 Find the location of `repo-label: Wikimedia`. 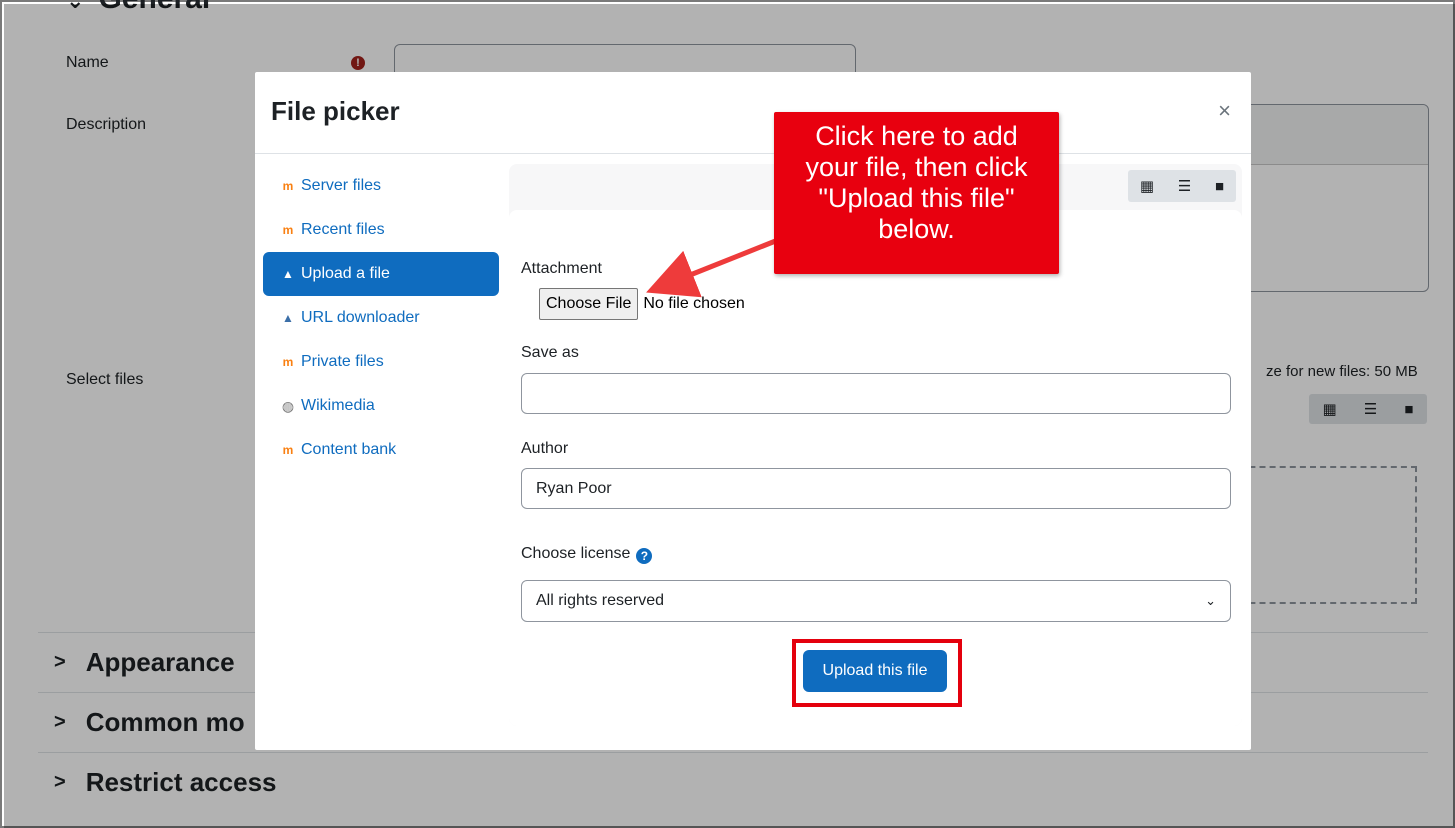

repo-label: Wikimedia is located at coordinates (338, 405).